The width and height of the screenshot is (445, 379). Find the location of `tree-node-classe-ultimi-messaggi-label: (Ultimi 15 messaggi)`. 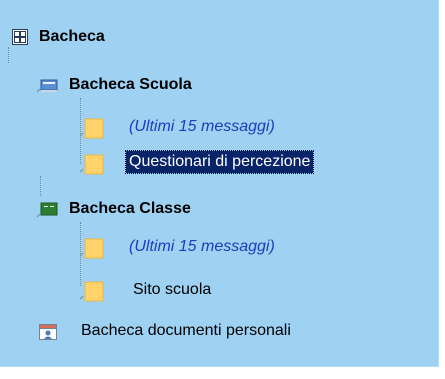

tree-node-classe-ultimi-messaggi-label: (Ultimi 15 messaggi) is located at coordinates (202, 246).